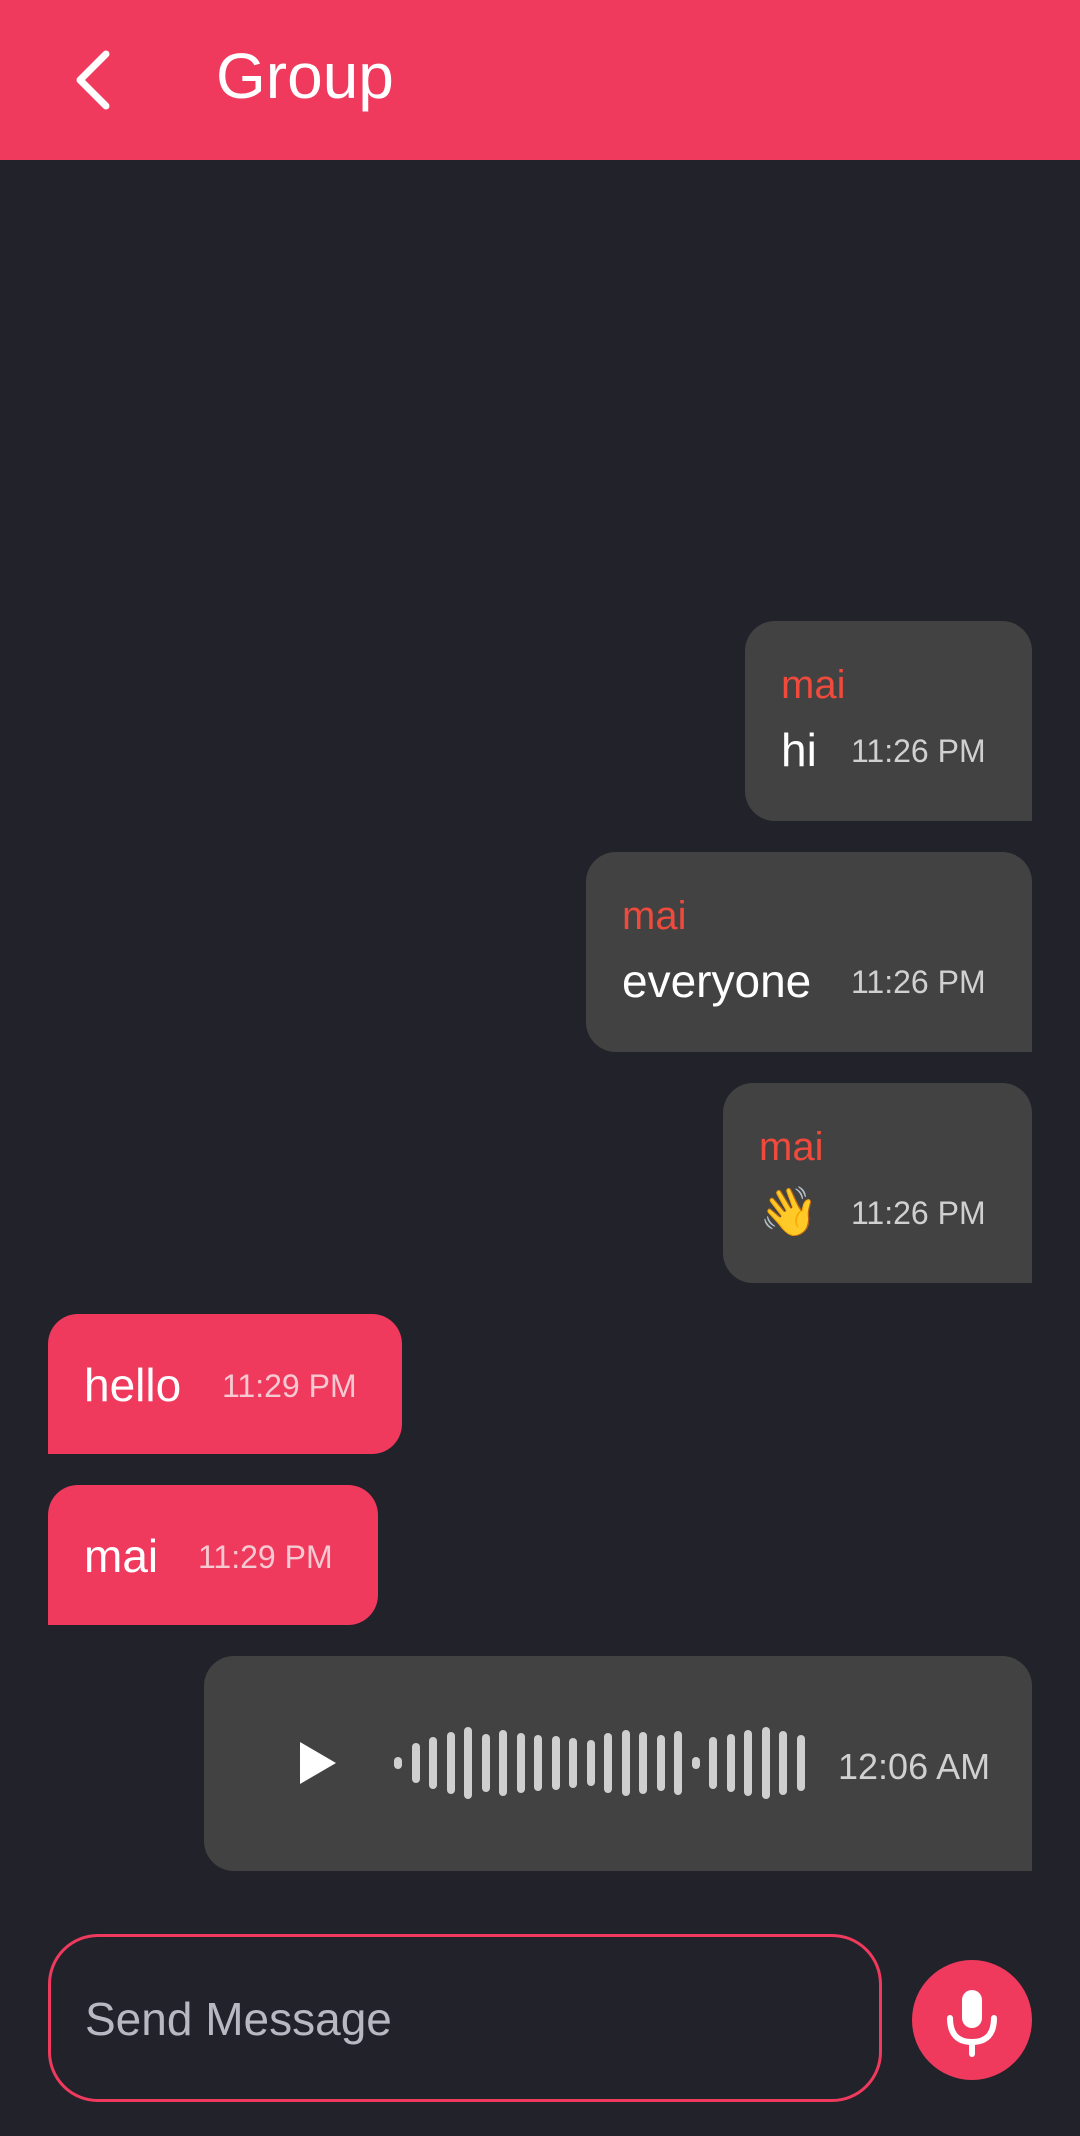  I want to click on play-button, so click(319, 1763).